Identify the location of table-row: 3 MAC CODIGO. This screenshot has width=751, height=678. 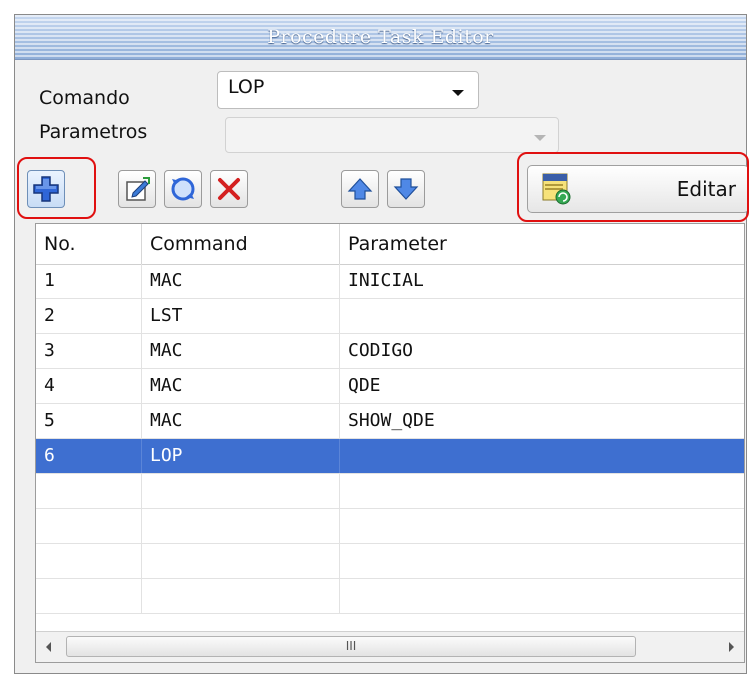
(390, 351).